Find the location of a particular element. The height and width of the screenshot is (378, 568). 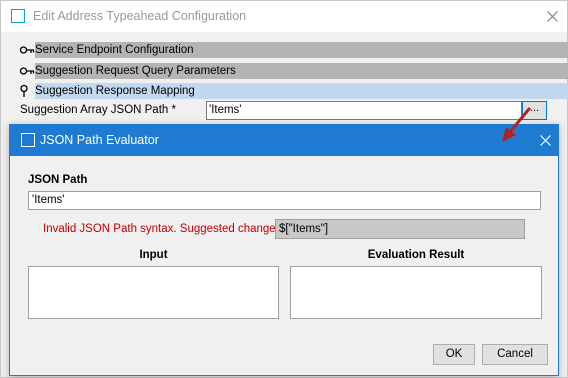

section-label: Suggestion Response Mapping is located at coordinates (301, 91).